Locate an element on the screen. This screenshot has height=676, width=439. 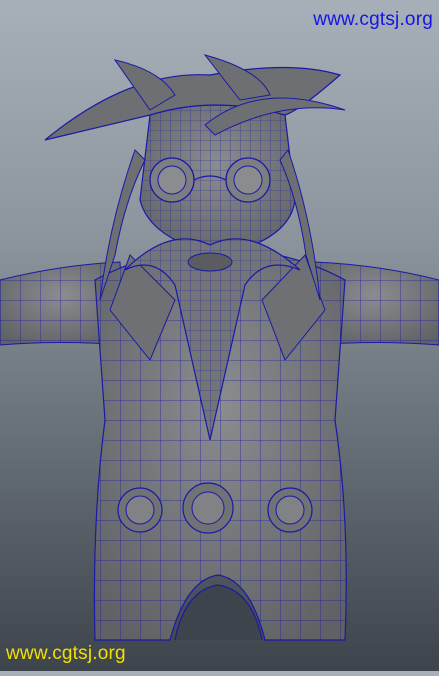
watermark-bottom: www.cgtsj.org is located at coordinates (66, 653).